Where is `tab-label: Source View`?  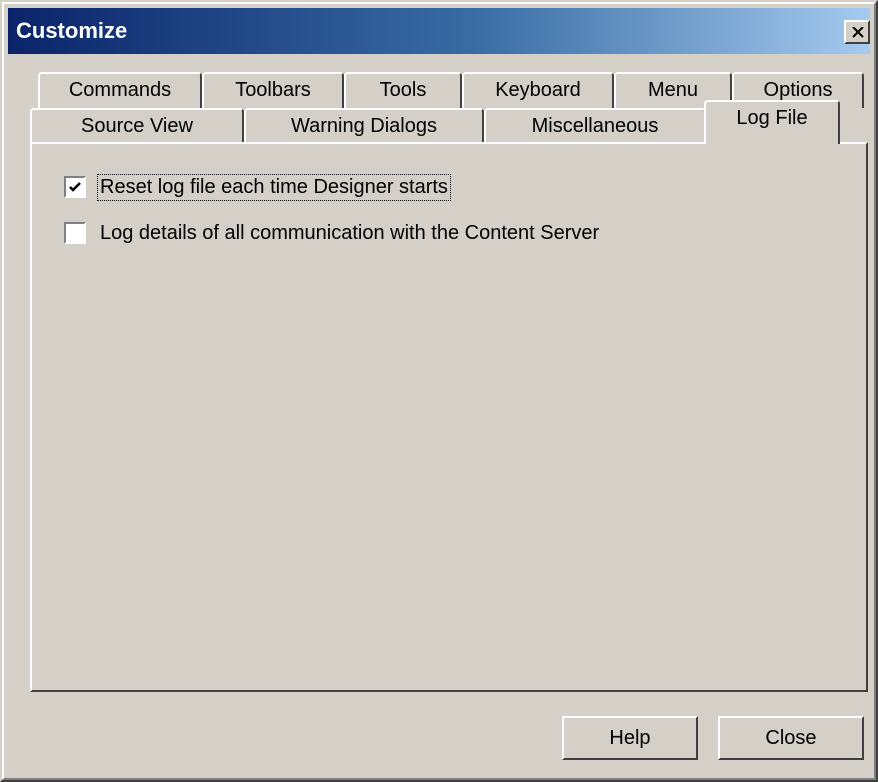 tab-label: Source View is located at coordinates (137, 126).